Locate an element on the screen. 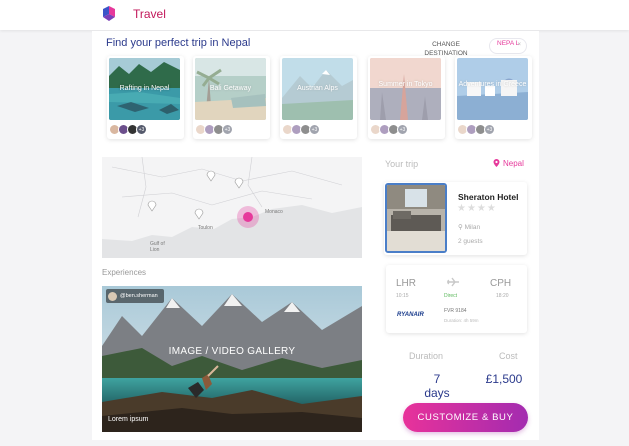 The image size is (629, 446). gallery-user-handle: @ben.sherman is located at coordinates (139, 296).